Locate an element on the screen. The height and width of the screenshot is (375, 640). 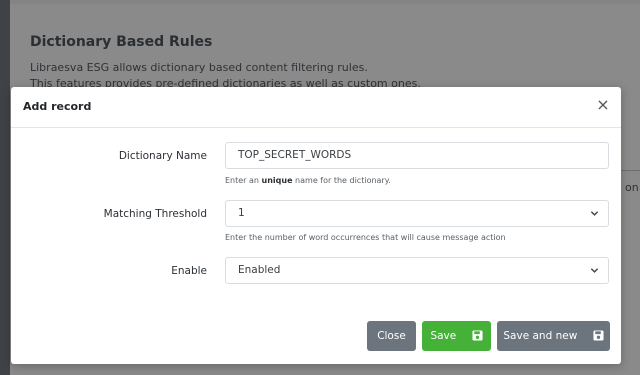
modal-header: Add record × is located at coordinates (316, 107).